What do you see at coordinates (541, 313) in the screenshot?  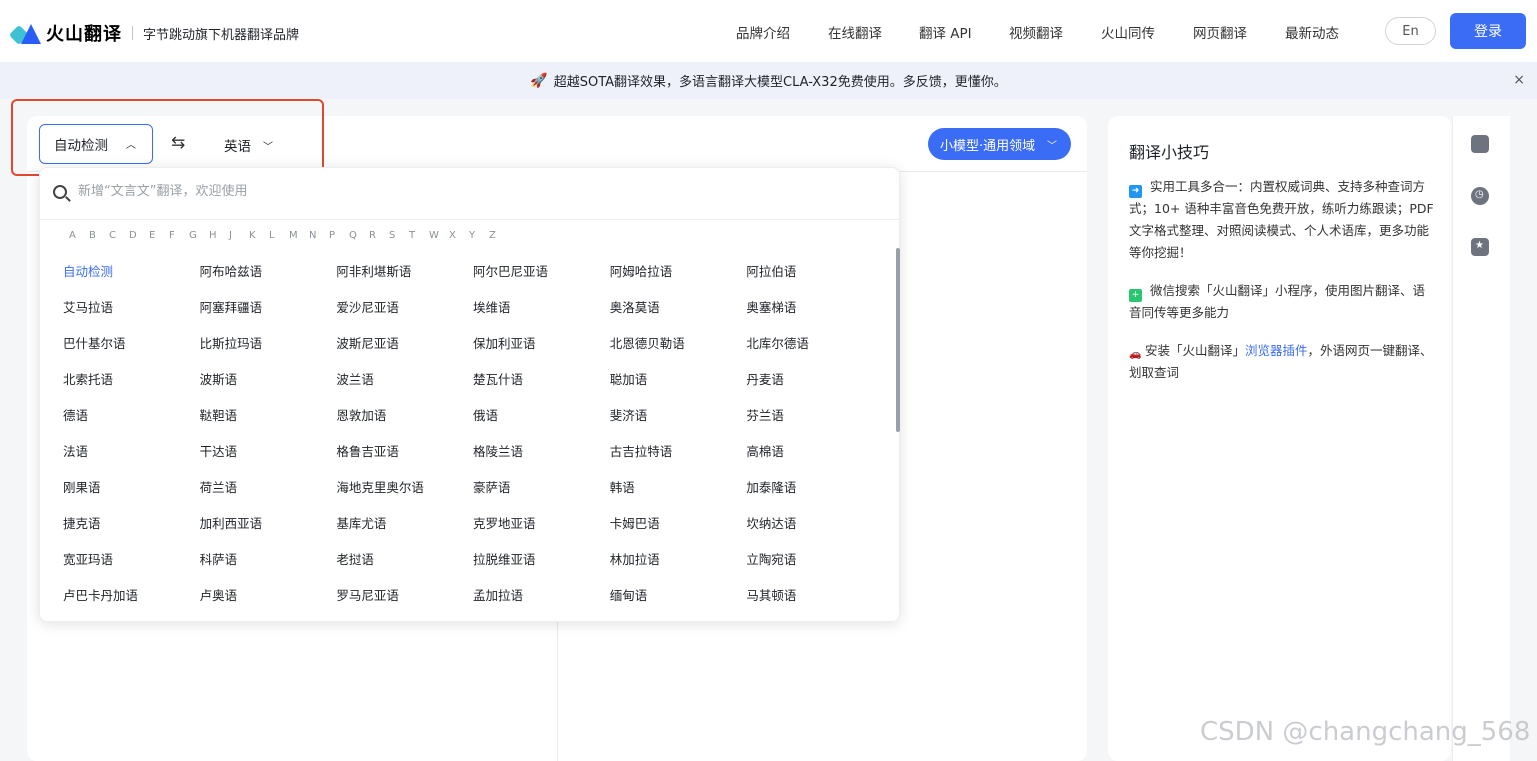 I see `language-option: 埃维语` at bounding box center [541, 313].